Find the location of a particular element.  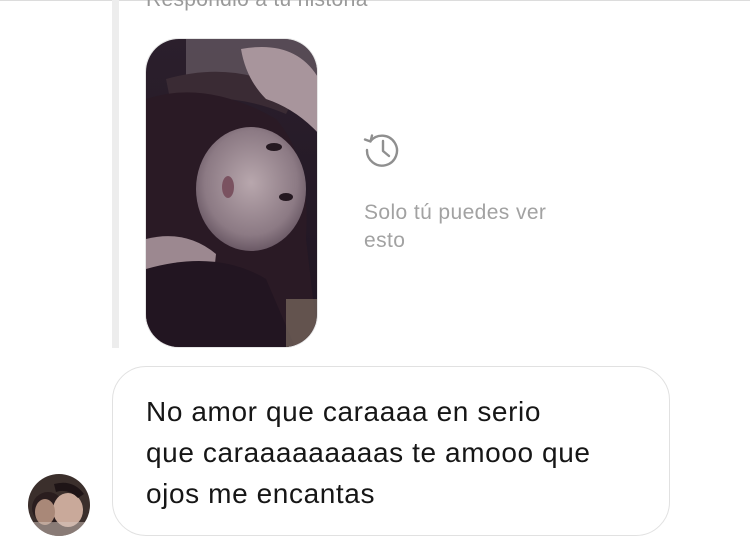

story-photo is located at coordinates (231, 193).